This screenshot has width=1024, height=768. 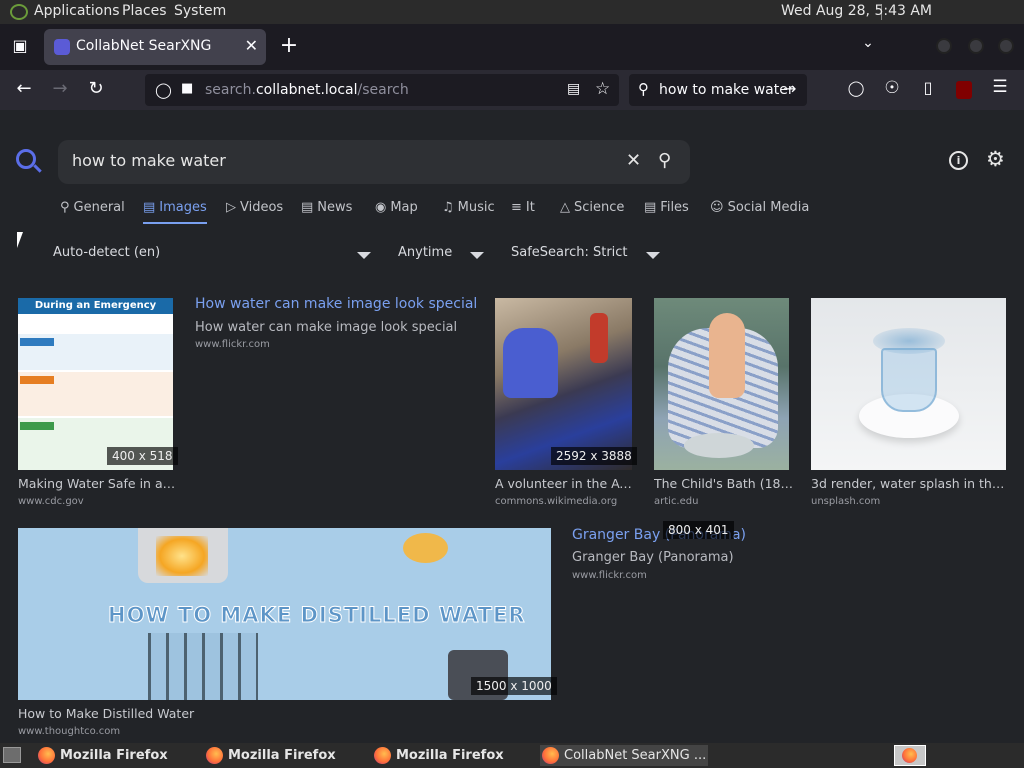 What do you see at coordinates (187, 88) in the screenshot?
I see `lock-icon: ■` at bounding box center [187, 88].